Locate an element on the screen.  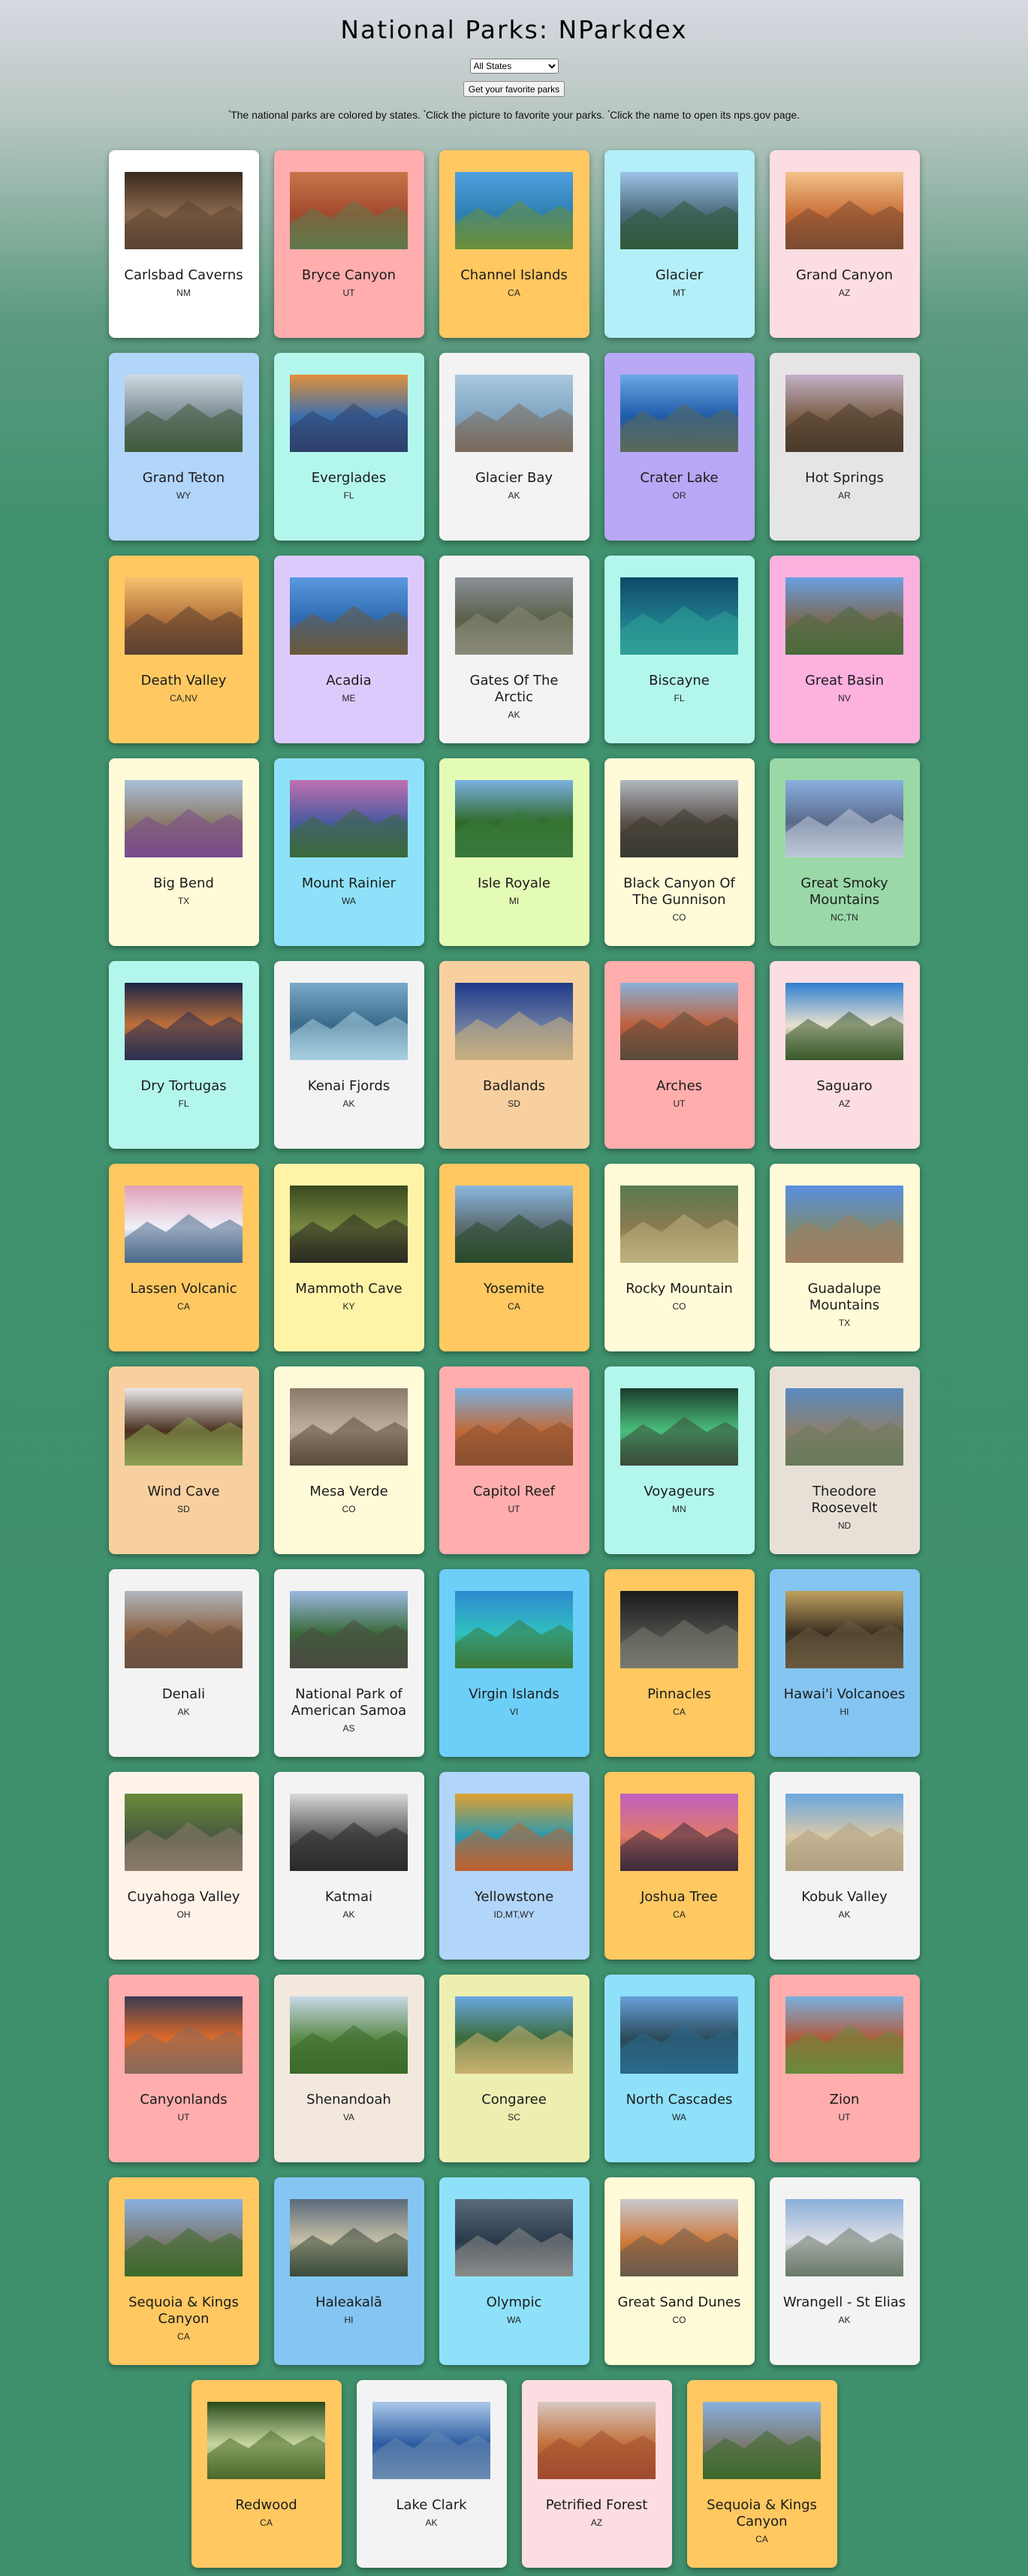
park-name-link: Kobuk Valley is located at coordinates (844, 1897).